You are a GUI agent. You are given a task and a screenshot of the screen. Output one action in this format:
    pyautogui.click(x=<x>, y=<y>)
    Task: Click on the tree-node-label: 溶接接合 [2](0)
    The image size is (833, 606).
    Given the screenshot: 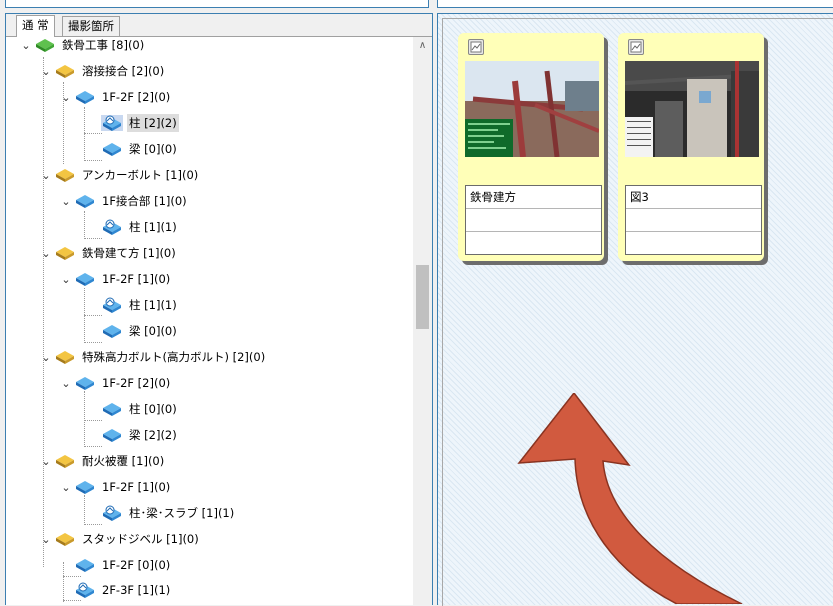 What is the action you would take?
    pyautogui.click(x=123, y=71)
    